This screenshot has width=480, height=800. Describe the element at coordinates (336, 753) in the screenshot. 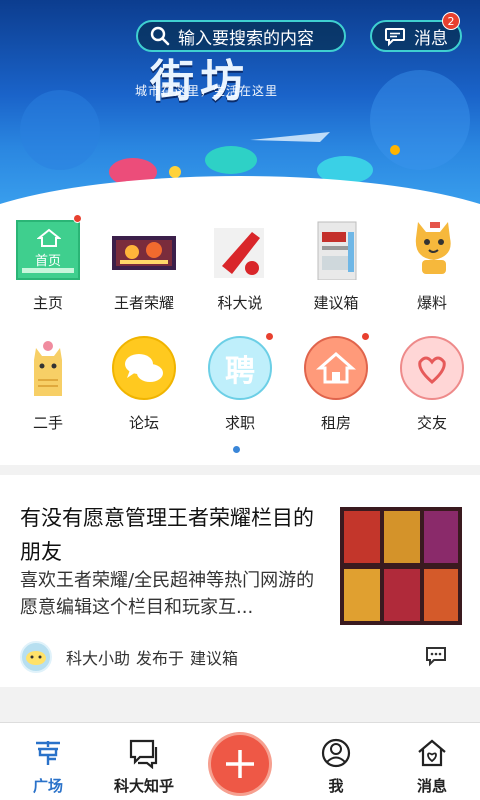

I see `user-icon` at that location.